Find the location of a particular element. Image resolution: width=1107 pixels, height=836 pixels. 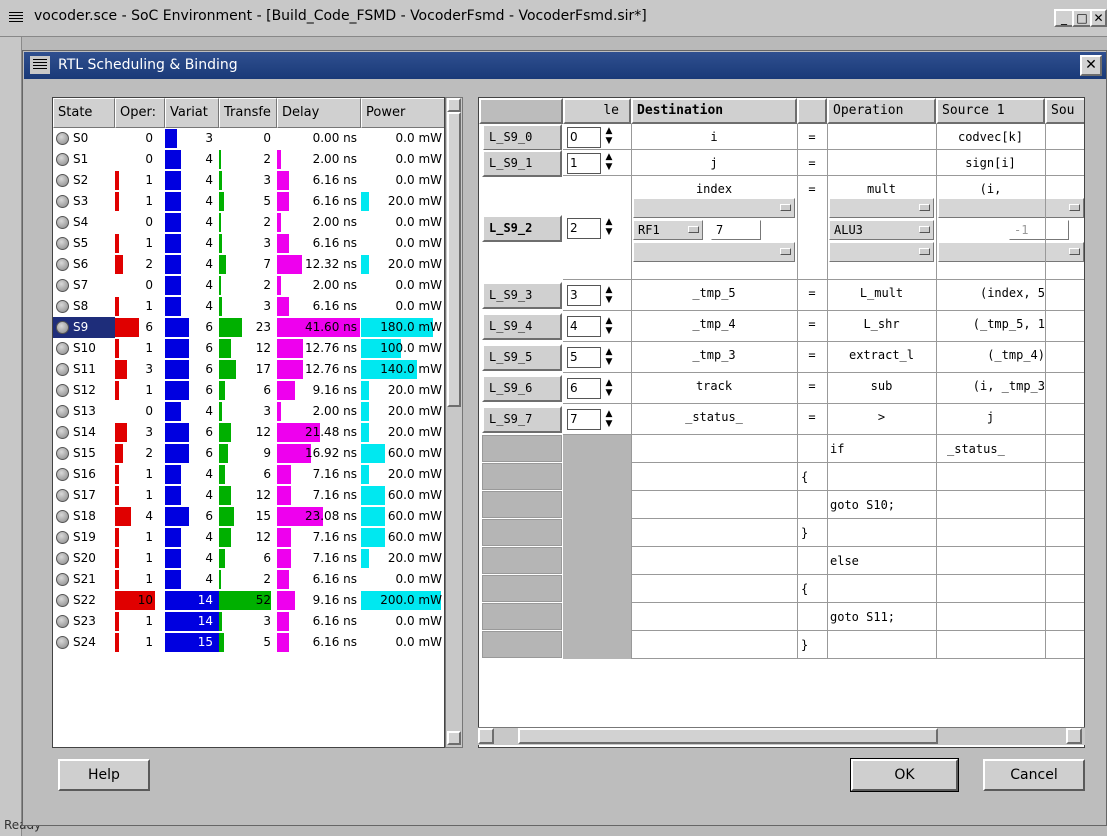

col-power-header: Power is located at coordinates (402, 113).